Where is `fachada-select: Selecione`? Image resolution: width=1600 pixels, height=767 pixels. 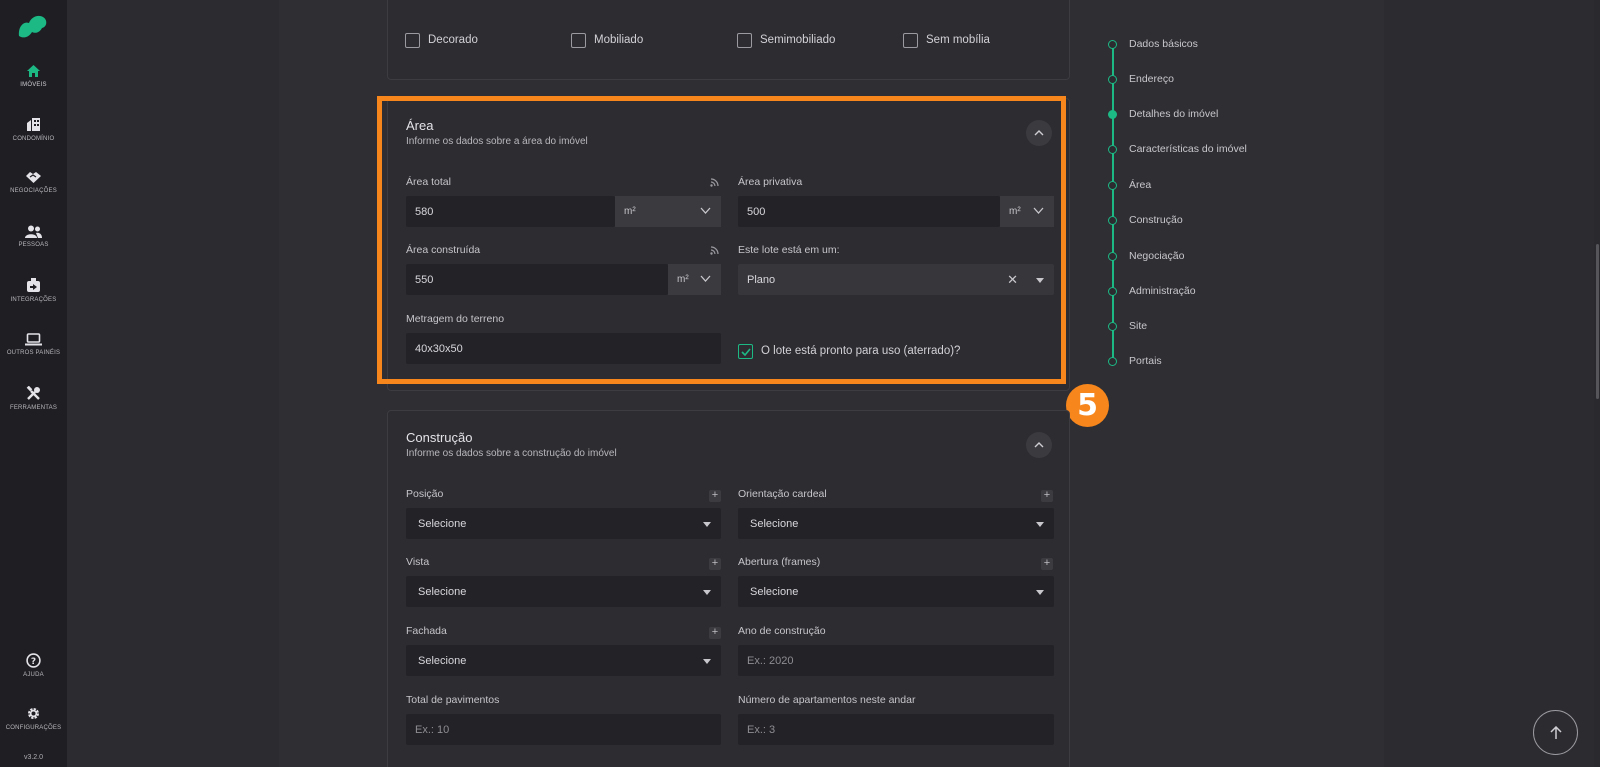 fachada-select: Selecione is located at coordinates (563, 660).